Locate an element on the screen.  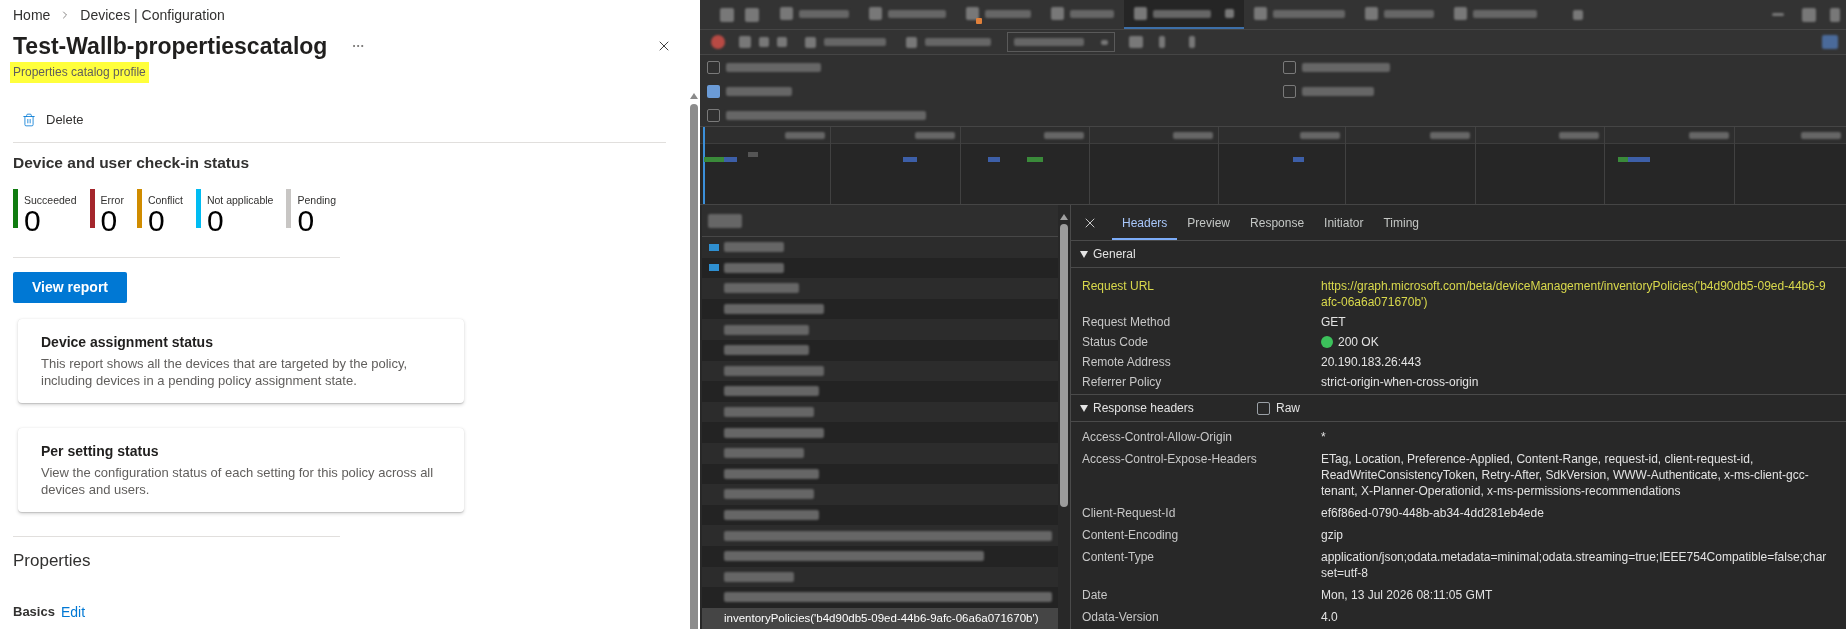
delete-button: Delete is located at coordinates (51, 120).